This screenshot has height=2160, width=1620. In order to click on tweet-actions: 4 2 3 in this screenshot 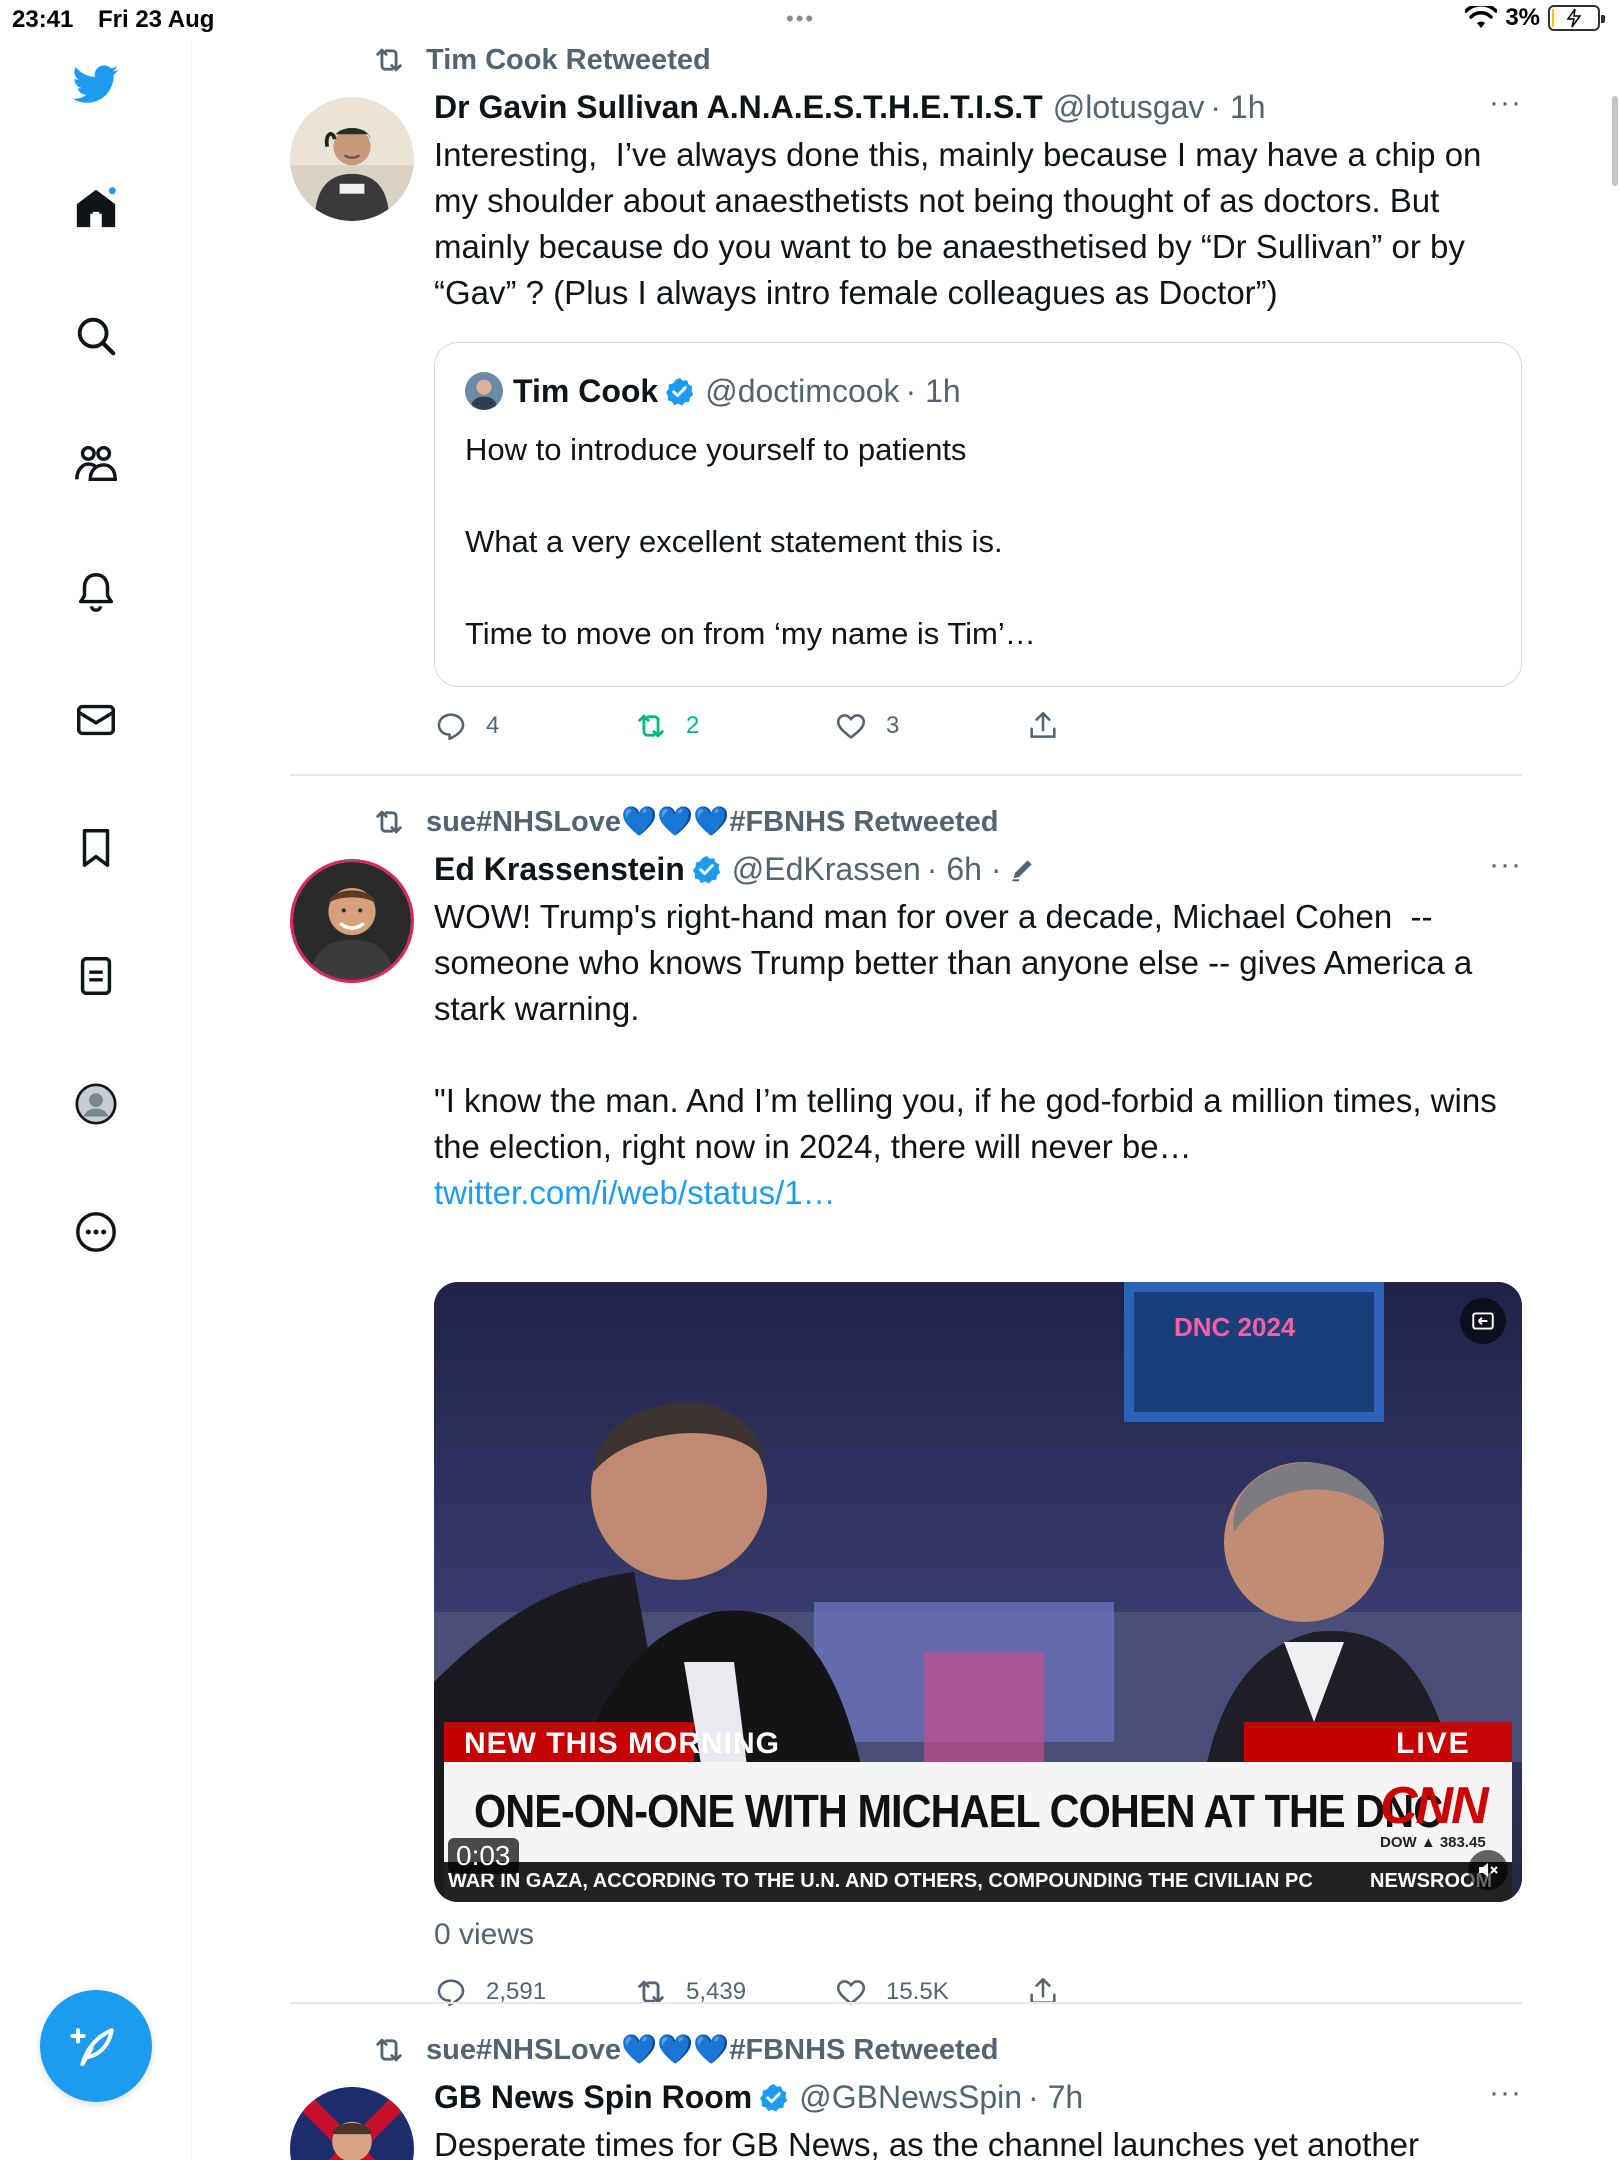, I will do `click(784, 726)`.